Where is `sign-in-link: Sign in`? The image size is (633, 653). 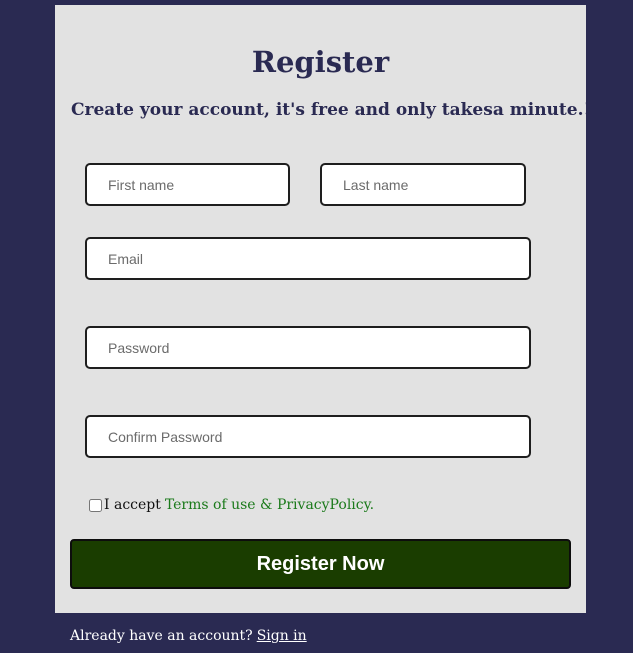
sign-in-link: Sign in is located at coordinates (282, 636).